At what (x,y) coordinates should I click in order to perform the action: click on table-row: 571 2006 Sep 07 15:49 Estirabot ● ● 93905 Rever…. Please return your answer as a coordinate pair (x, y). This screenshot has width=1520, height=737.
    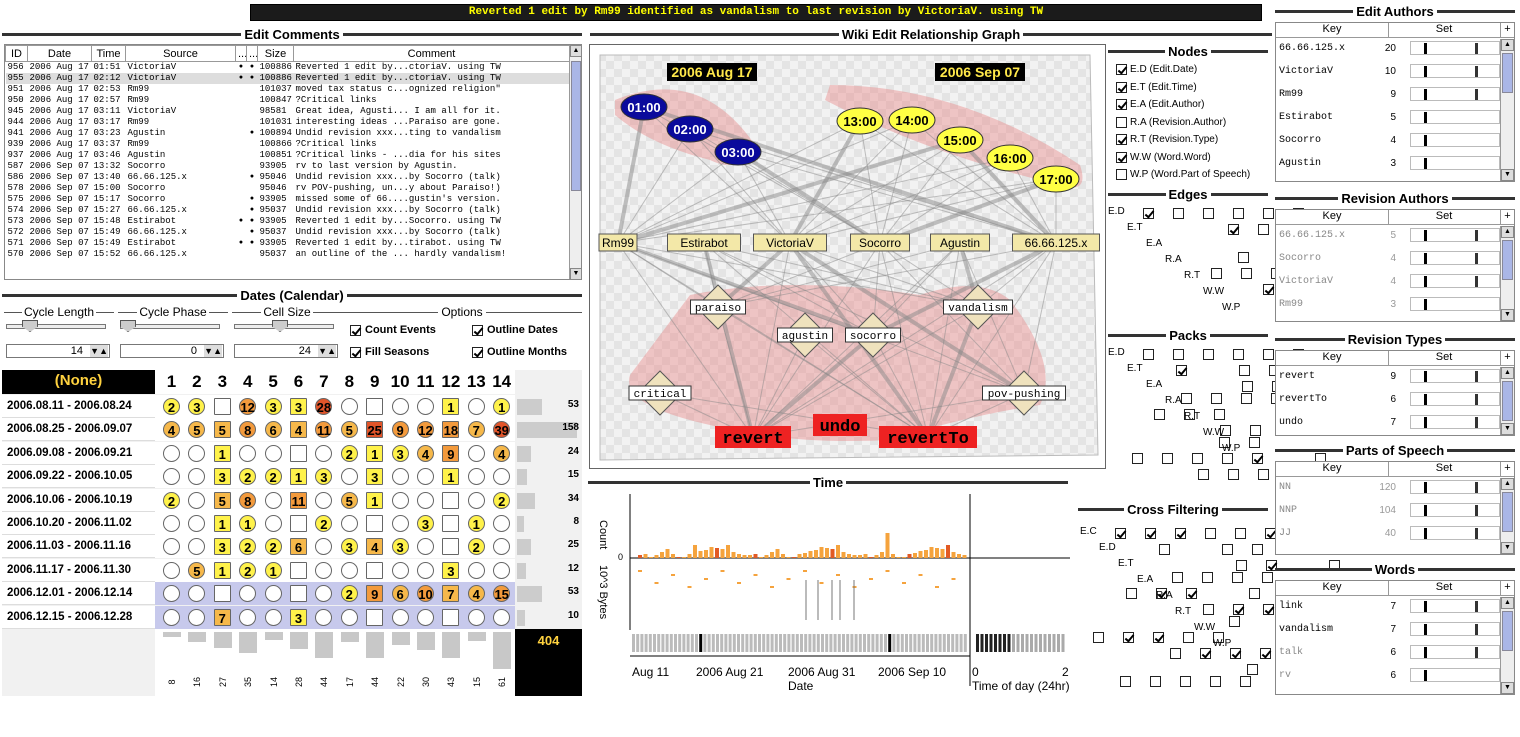
    Looking at the image, I should click on (288, 243).